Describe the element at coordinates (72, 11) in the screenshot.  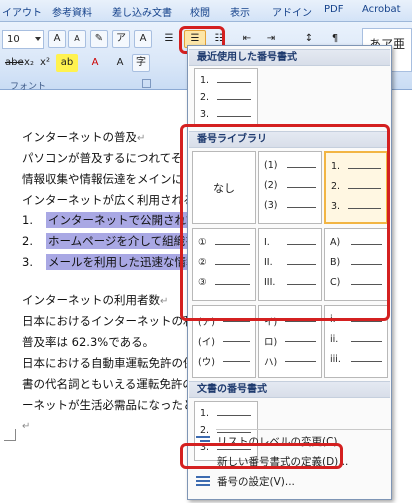
I see `tab-references: 参考資料` at that location.